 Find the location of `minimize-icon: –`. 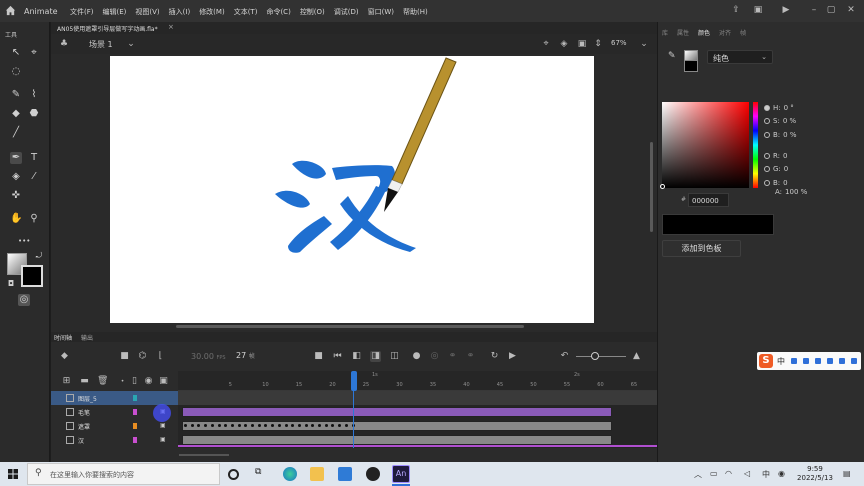

minimize-icon: – is located at coordinates (814, 10).